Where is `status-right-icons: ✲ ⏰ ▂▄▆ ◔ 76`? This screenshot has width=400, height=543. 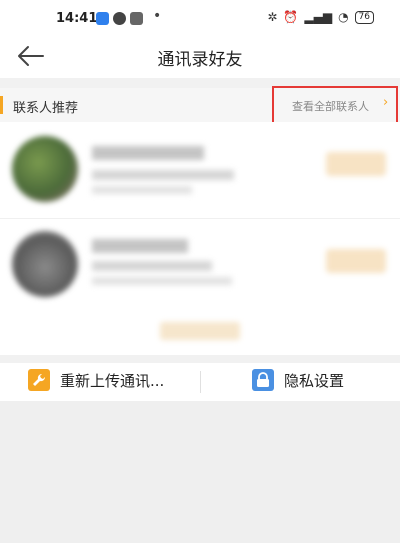 status-right-icons: ✲ ⏰ ▂▄▆ ◔ 76 is located at coordinates (320, 17).